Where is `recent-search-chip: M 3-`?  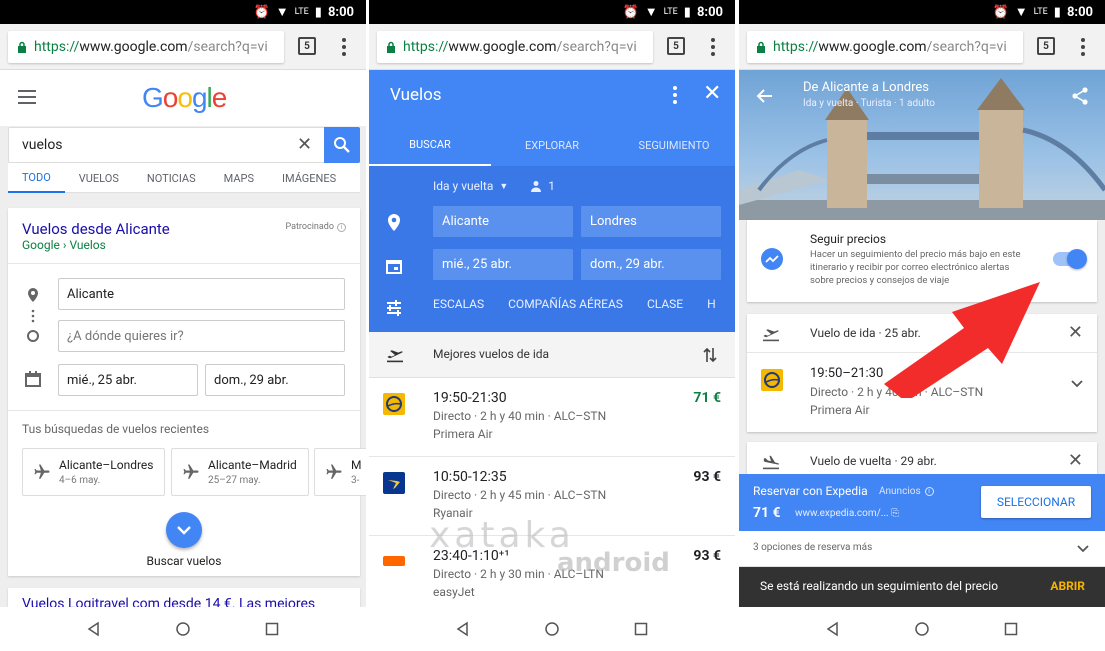 recent-search-chip: M 3- is located at coordinates (340, 472).